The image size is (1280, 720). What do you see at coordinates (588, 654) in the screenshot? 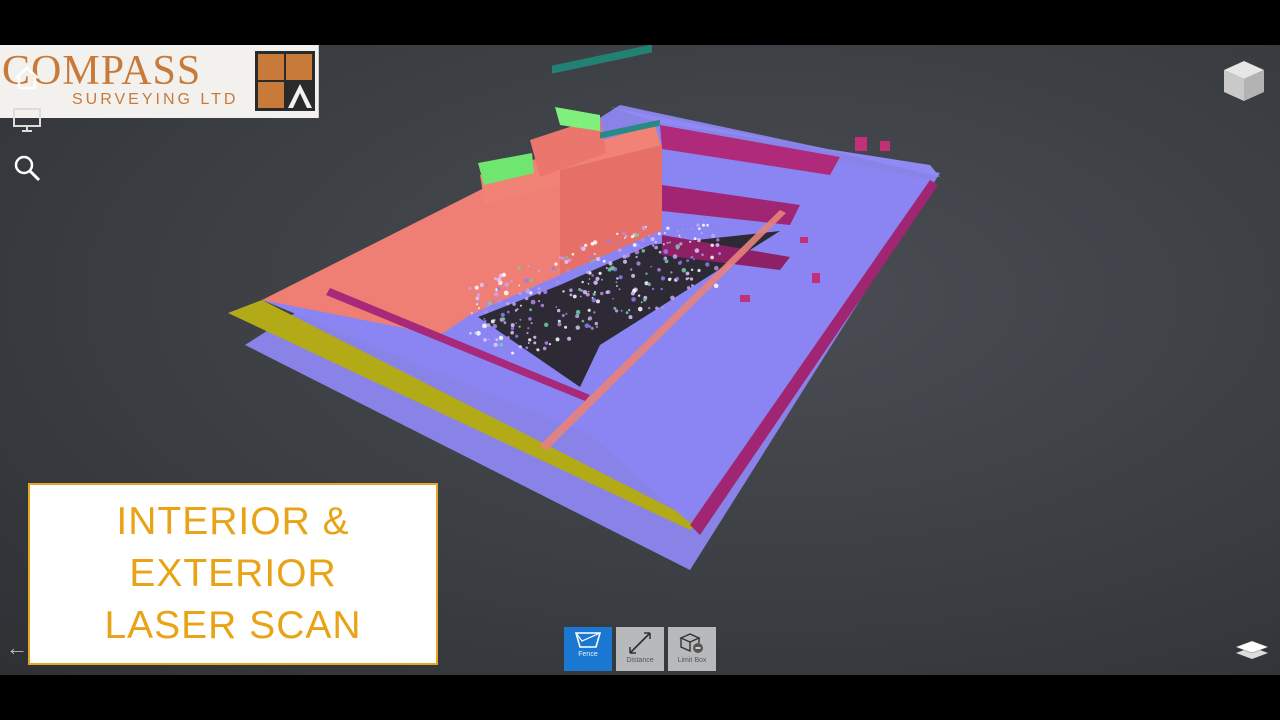
I see `fence-tool-label: Fence` at bounding box center [588, 654].